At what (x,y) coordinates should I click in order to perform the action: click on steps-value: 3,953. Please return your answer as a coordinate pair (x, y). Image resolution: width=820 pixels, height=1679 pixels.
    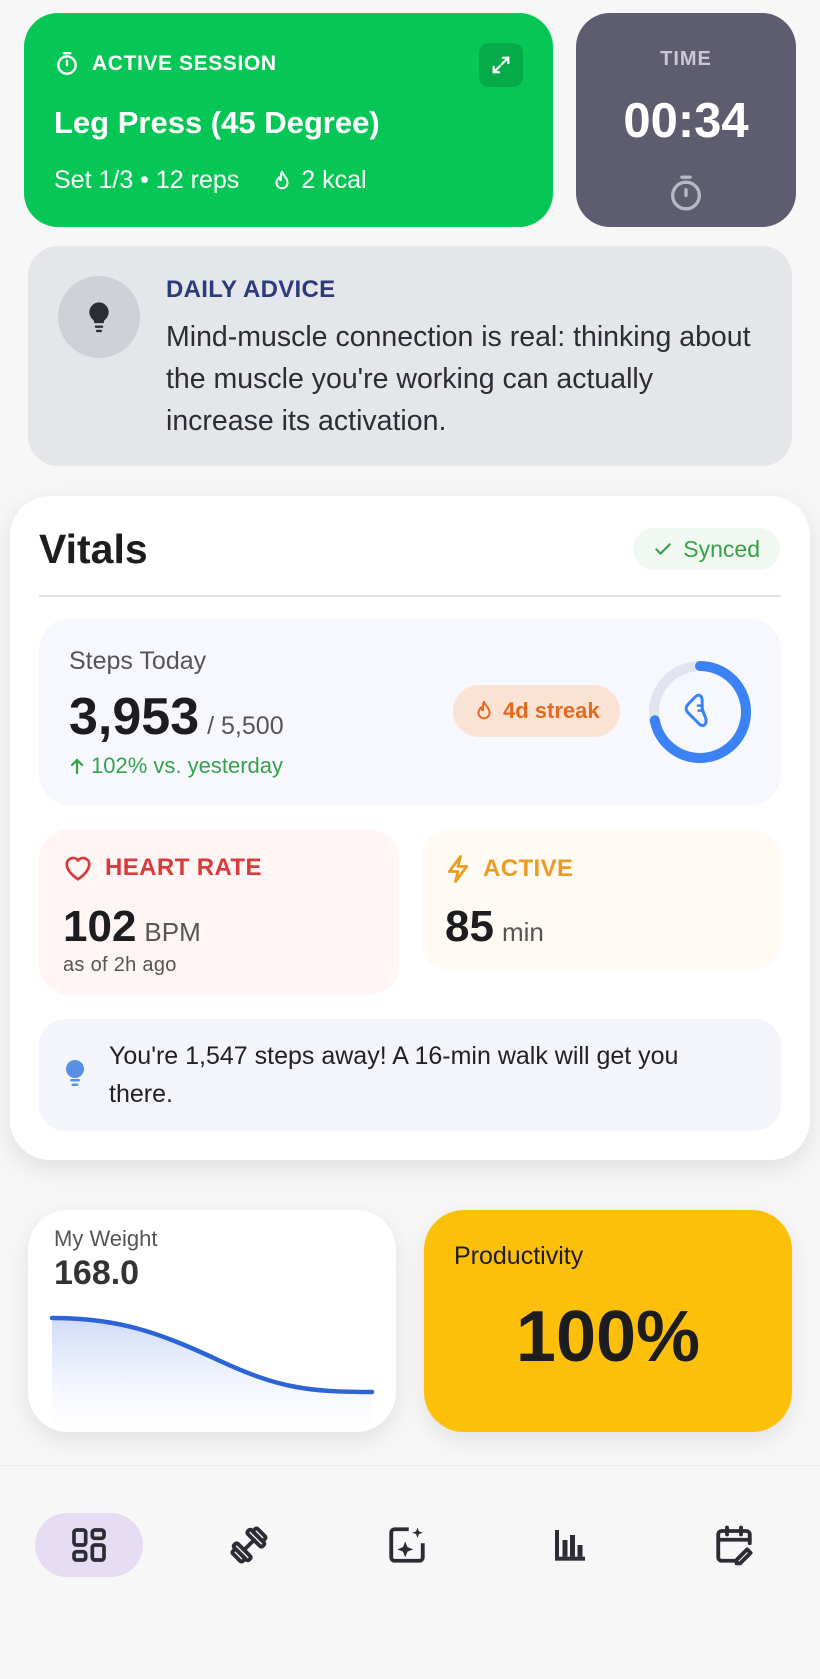
    Looking at the image, I should click on (134, 717).